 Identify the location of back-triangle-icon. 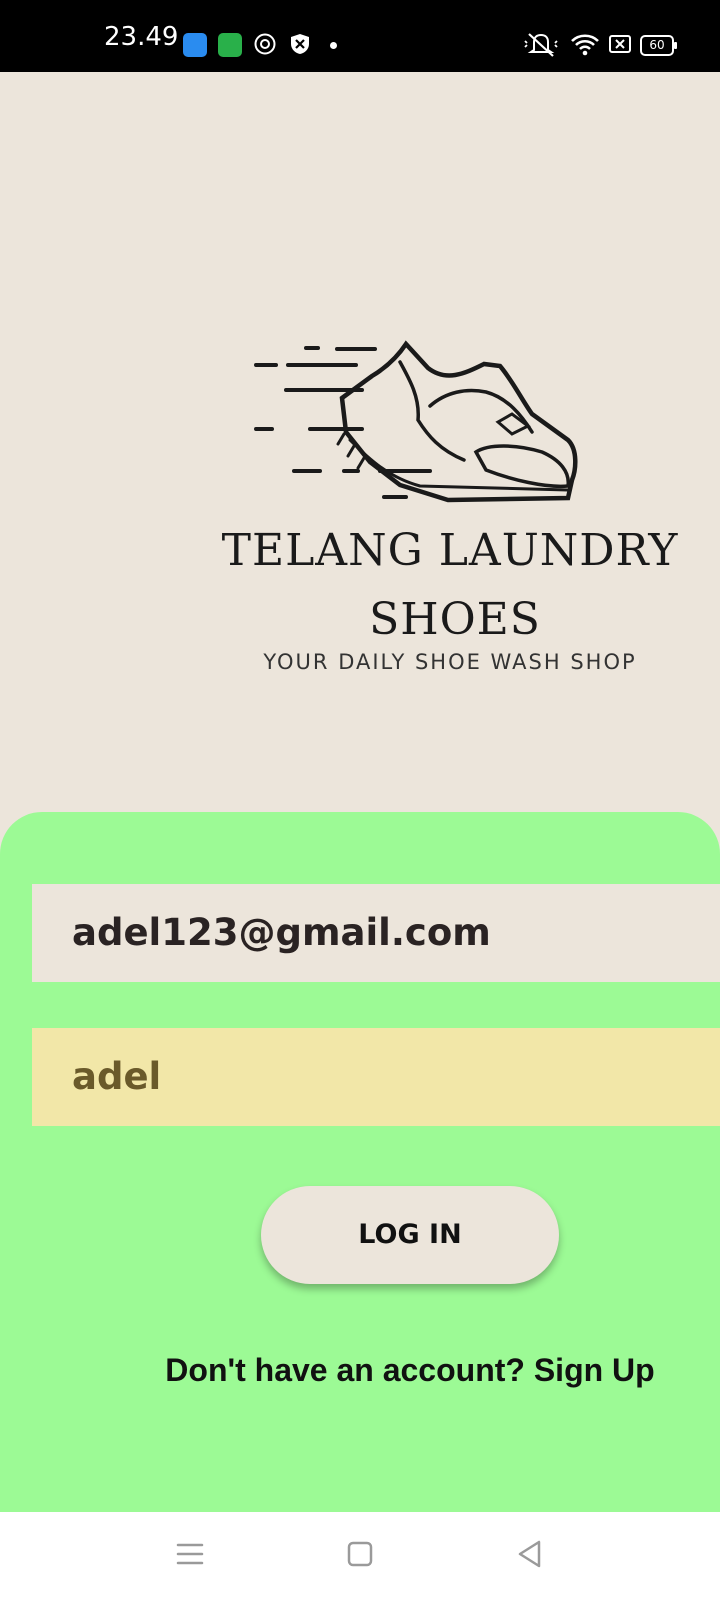
(530, 1554).